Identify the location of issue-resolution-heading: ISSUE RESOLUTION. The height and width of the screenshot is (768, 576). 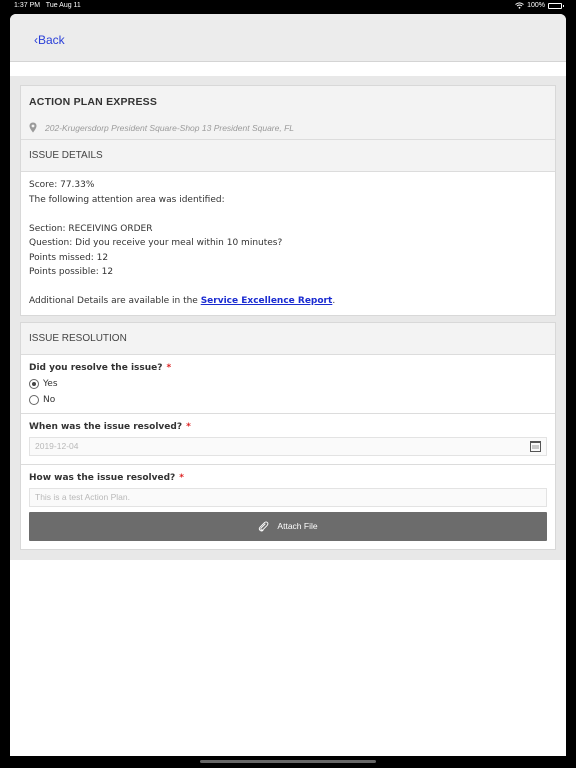
(288, 338).